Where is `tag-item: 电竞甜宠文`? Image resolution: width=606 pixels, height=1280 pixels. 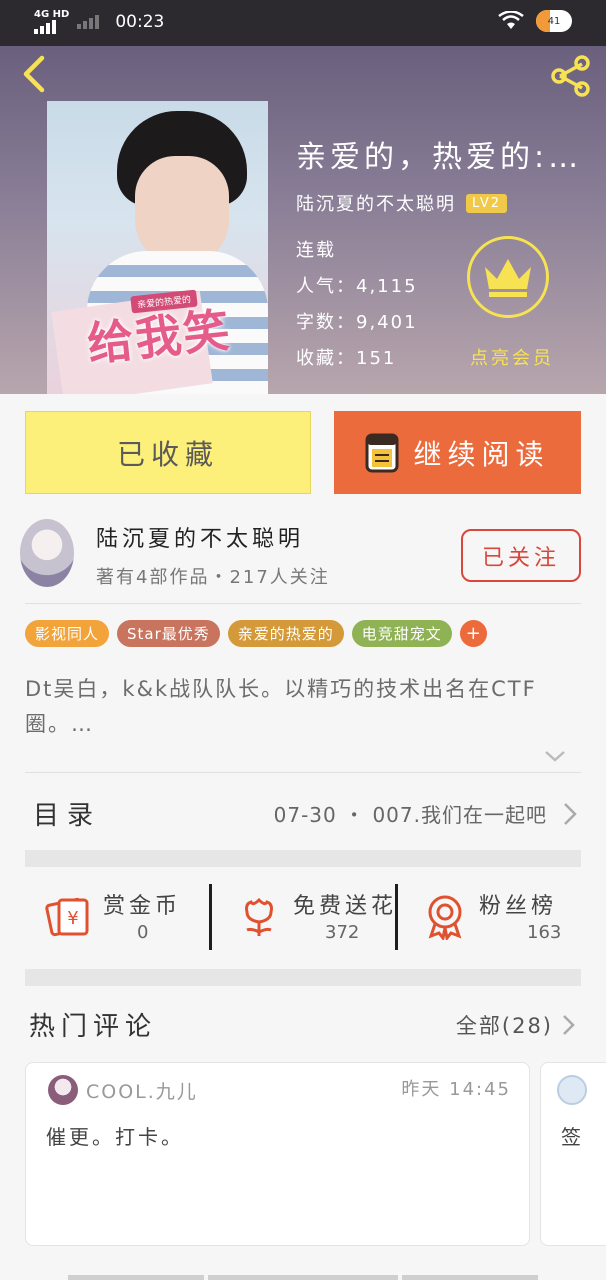
tag-item: 电竞甜宠文 is located at coordinates (401, 633).